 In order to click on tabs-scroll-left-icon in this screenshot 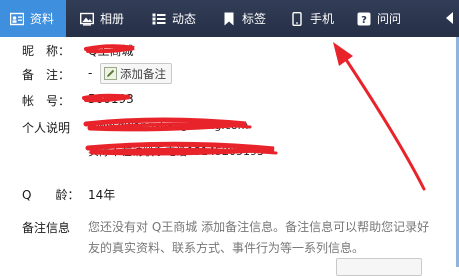, I will do `click(449, 18)`.